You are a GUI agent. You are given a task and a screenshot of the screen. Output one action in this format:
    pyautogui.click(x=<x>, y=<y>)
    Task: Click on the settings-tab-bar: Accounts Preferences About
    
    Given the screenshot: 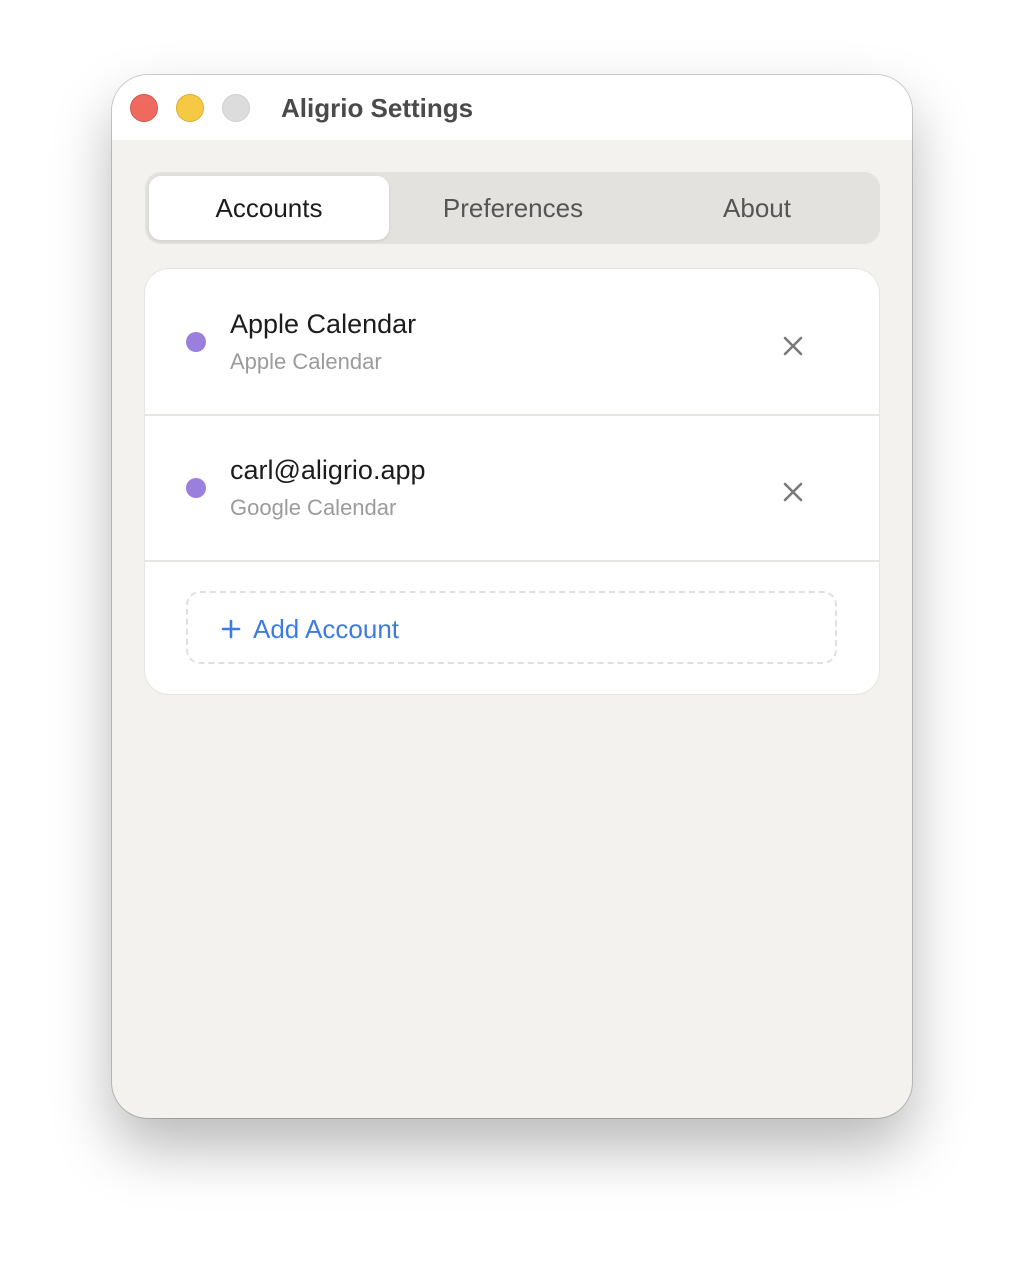 What is the action you would take?
    pyautogui.click(x=512, y=208)
    